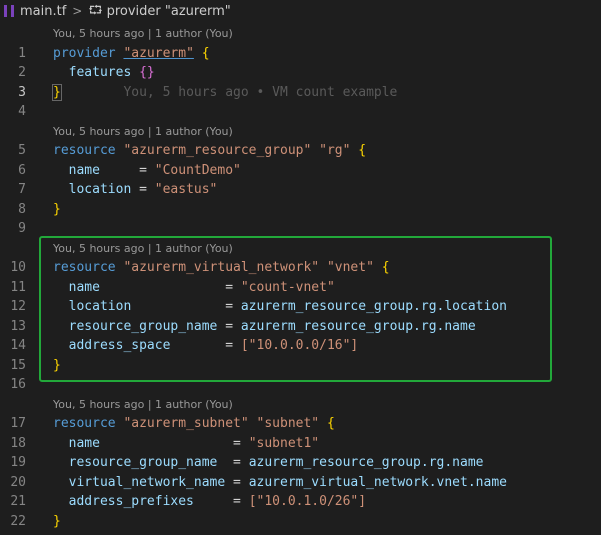  Describe the element at coordinates (18, 365) in the screenshot. I see `line-number: 15` at that location.